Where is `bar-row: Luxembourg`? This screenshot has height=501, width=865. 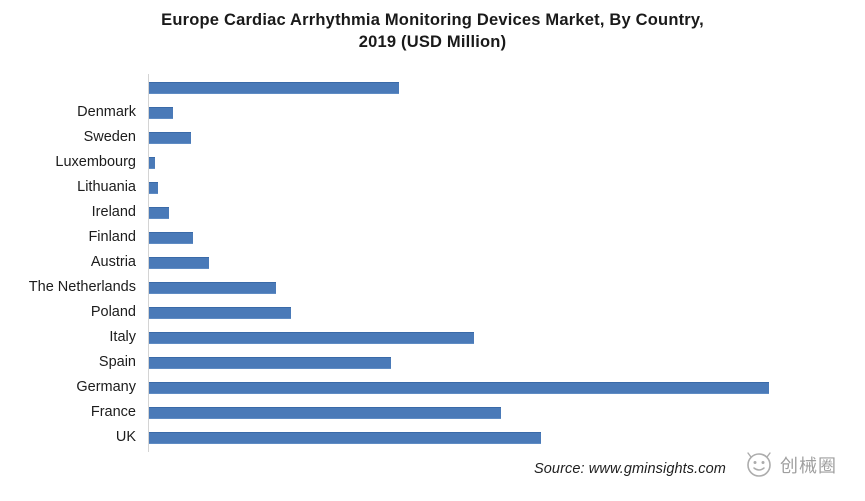 bar-row: Luxembourg is located at coordinates (432, 162).